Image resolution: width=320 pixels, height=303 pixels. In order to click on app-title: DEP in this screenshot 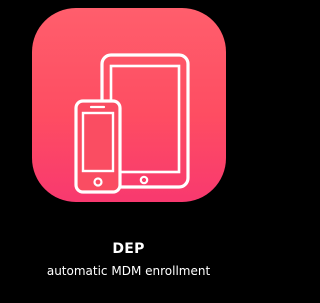, I will do `click(128, 249)`.